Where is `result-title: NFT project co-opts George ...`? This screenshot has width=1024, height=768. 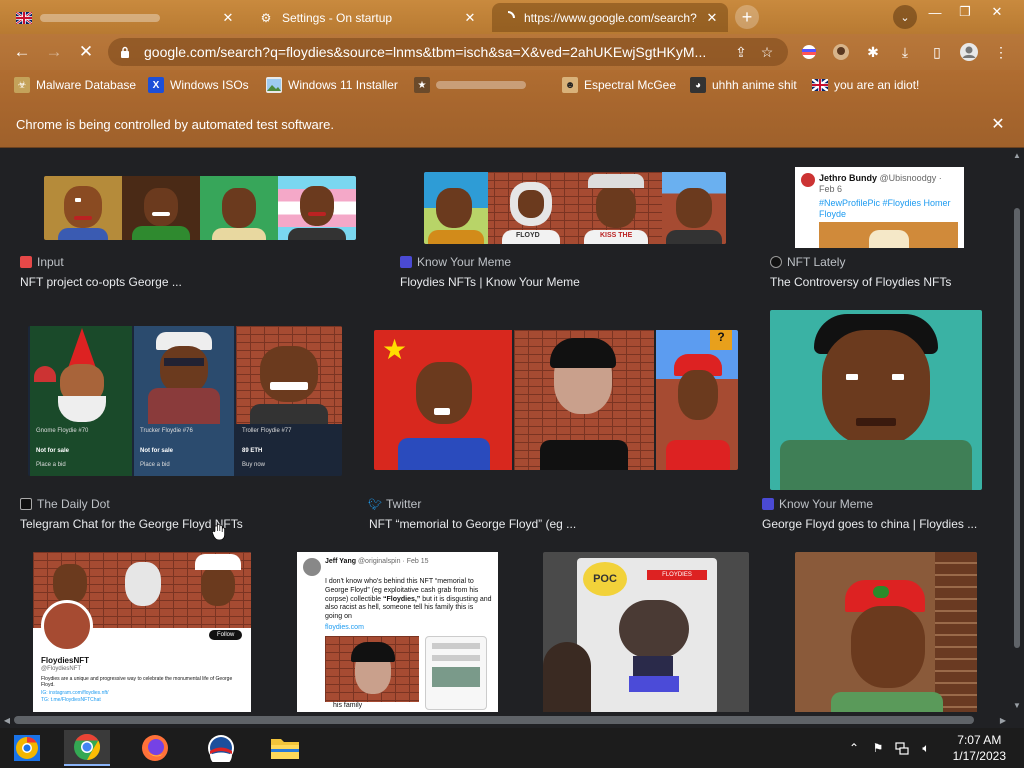 result-title: NFT project co-opts George ... is located at coordinates (190, 282).